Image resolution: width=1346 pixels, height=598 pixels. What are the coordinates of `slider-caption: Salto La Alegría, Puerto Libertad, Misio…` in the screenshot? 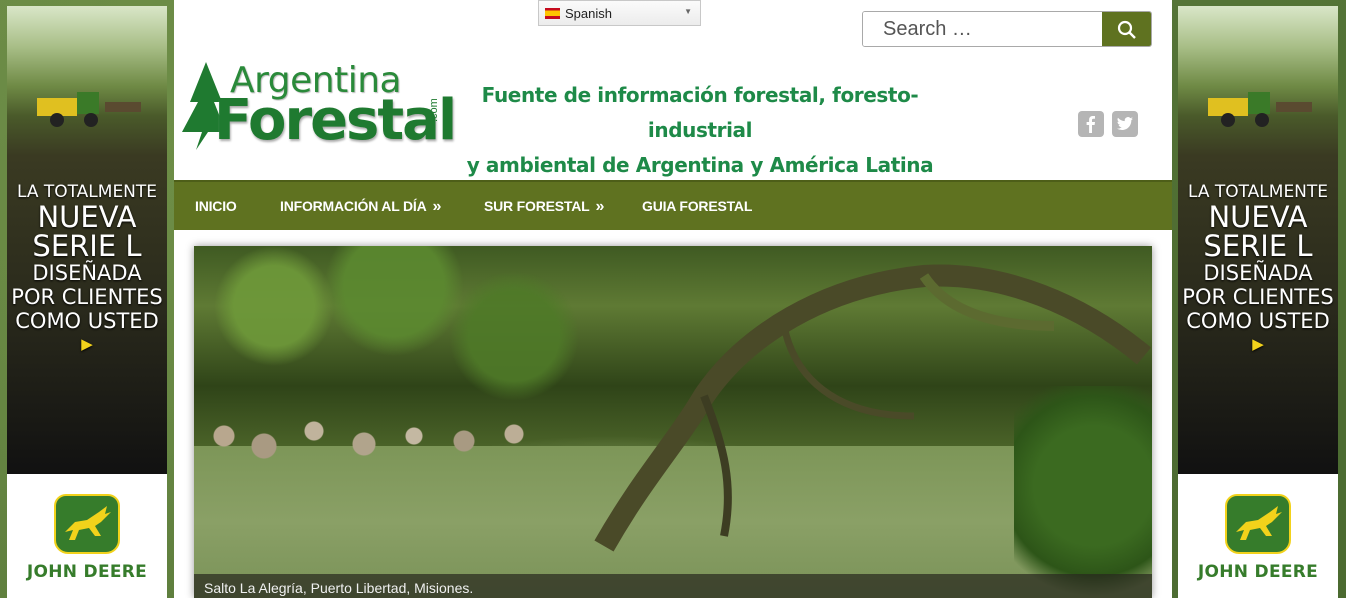 It's located at (673, 586).